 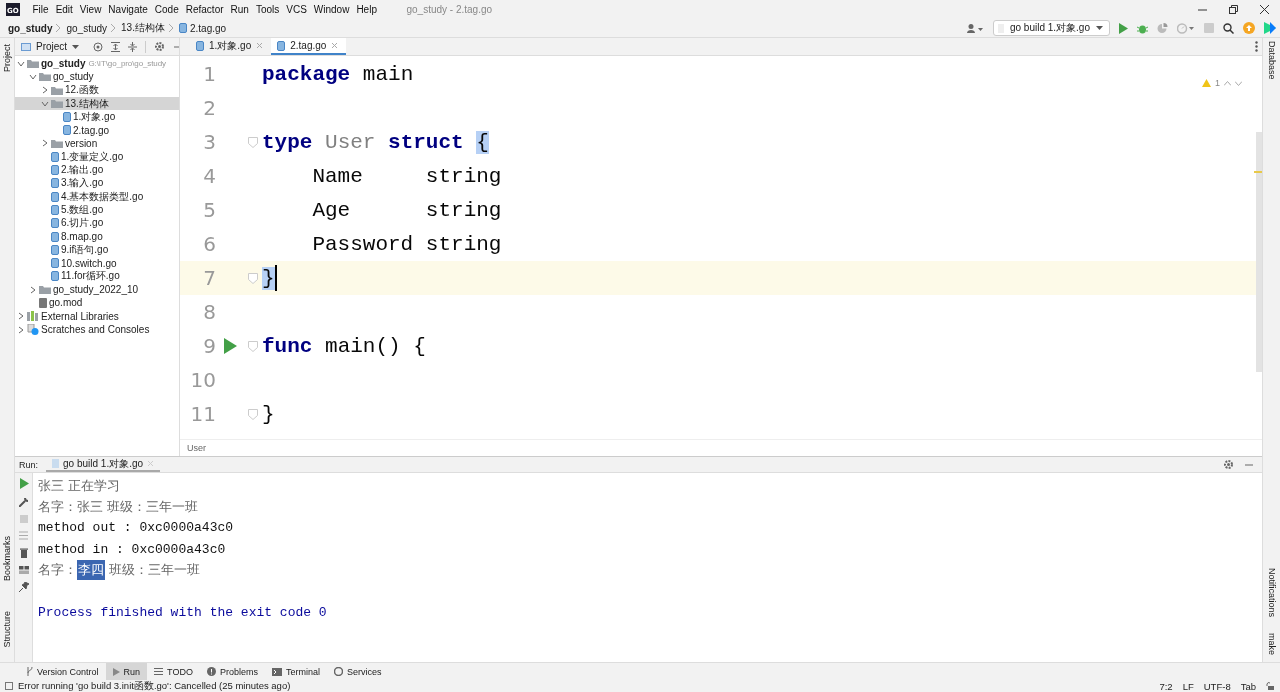 I want to click on collapse-all-icon, so click(x=133, y=46).